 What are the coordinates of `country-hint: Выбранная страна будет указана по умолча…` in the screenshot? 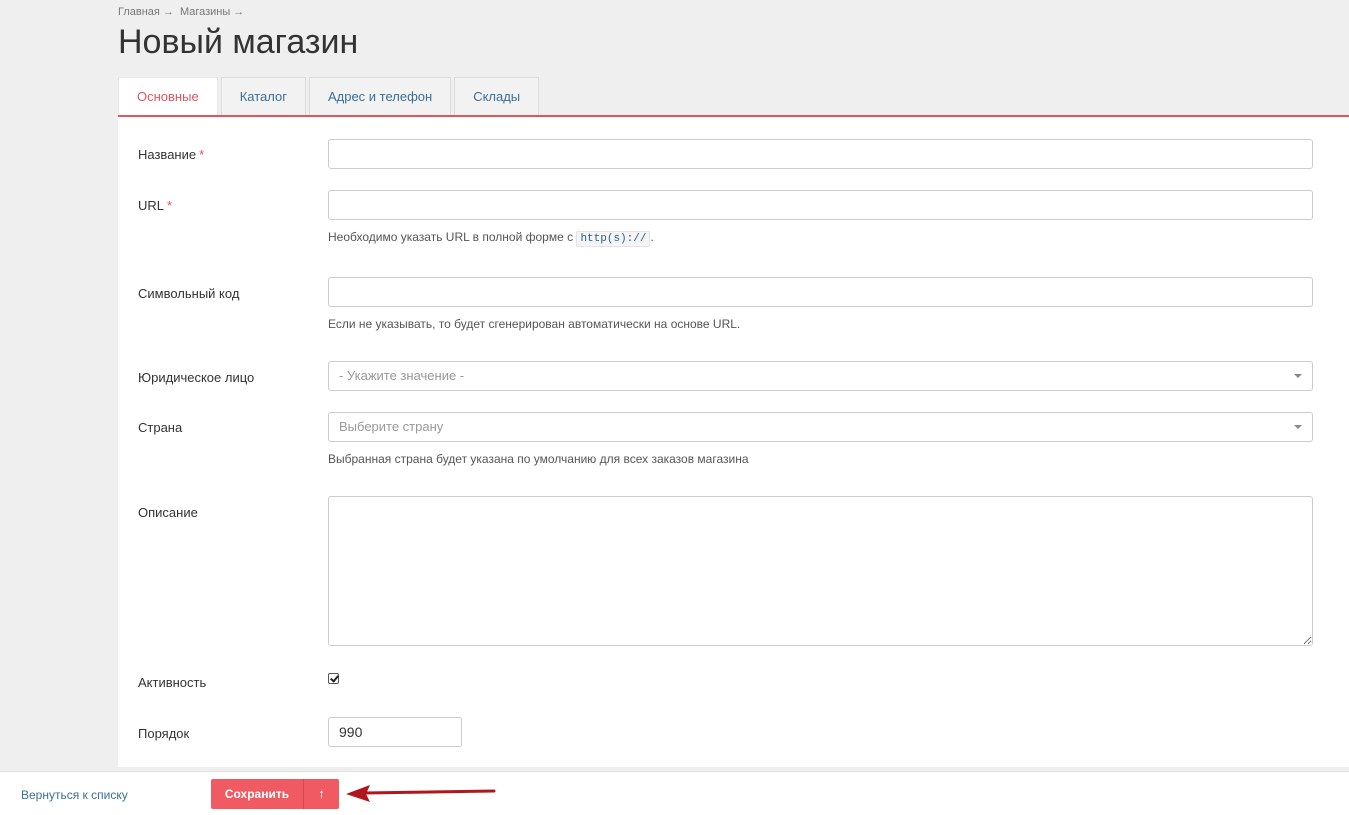 It's located at (538, 459).